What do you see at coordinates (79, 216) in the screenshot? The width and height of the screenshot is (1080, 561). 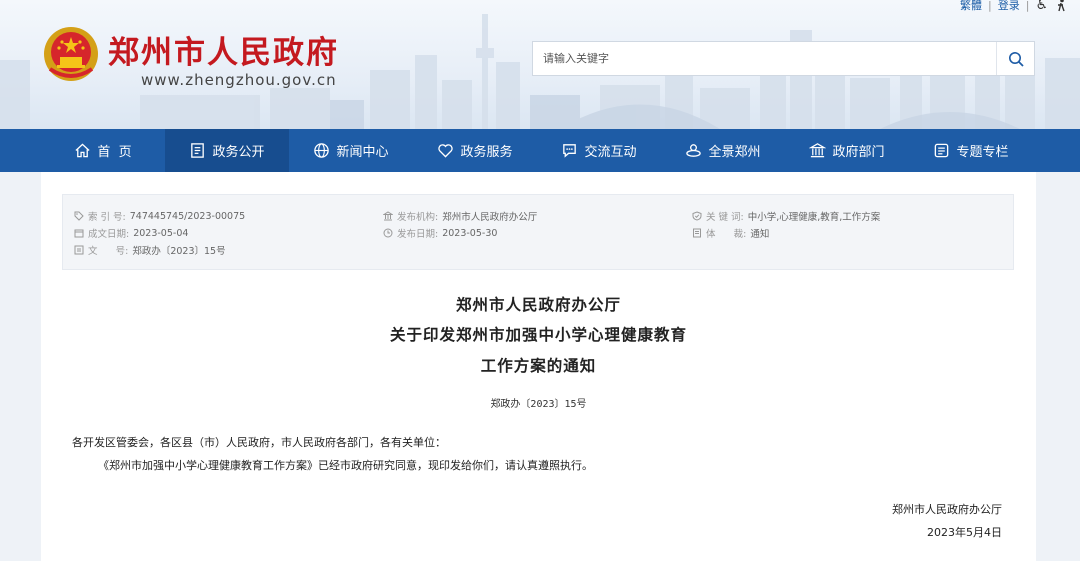 I see `tag-icon` at bounding box center [79, 216].